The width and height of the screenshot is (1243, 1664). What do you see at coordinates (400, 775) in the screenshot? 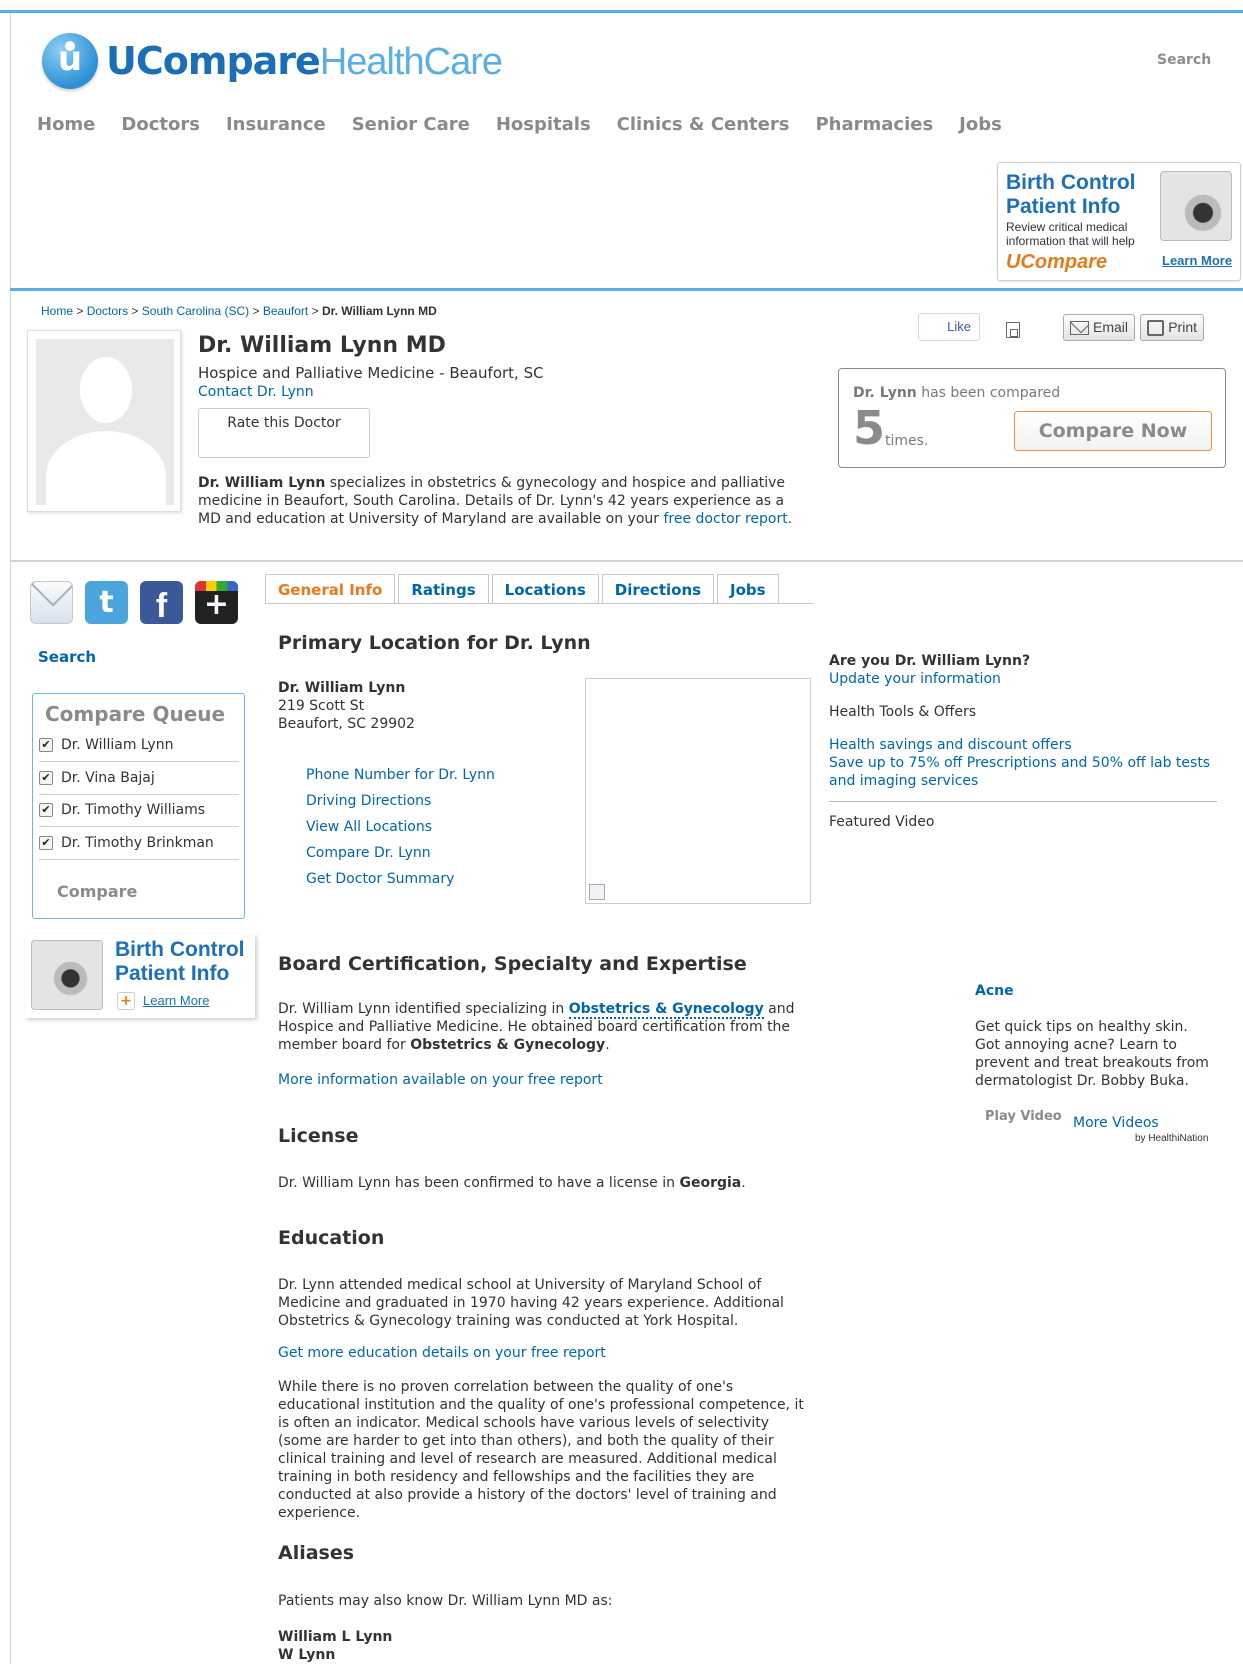
I see `phone-number-link: Phone Number for Dr. Lynn` at bounding box center [400, 775].